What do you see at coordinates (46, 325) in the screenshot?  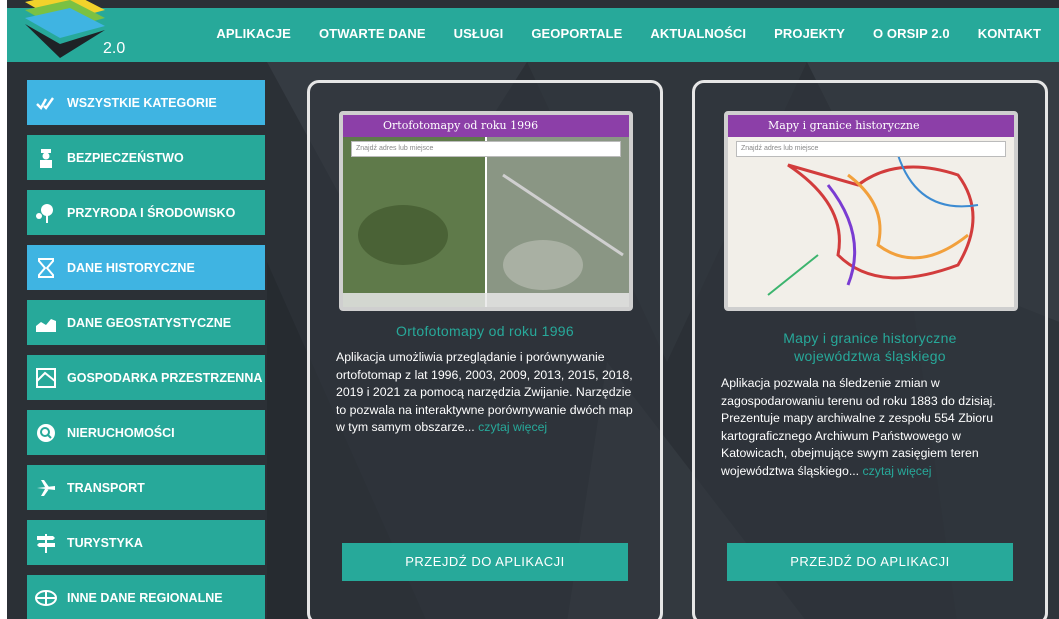 I see `area-chart-icon` at bounding box center [46, 325].